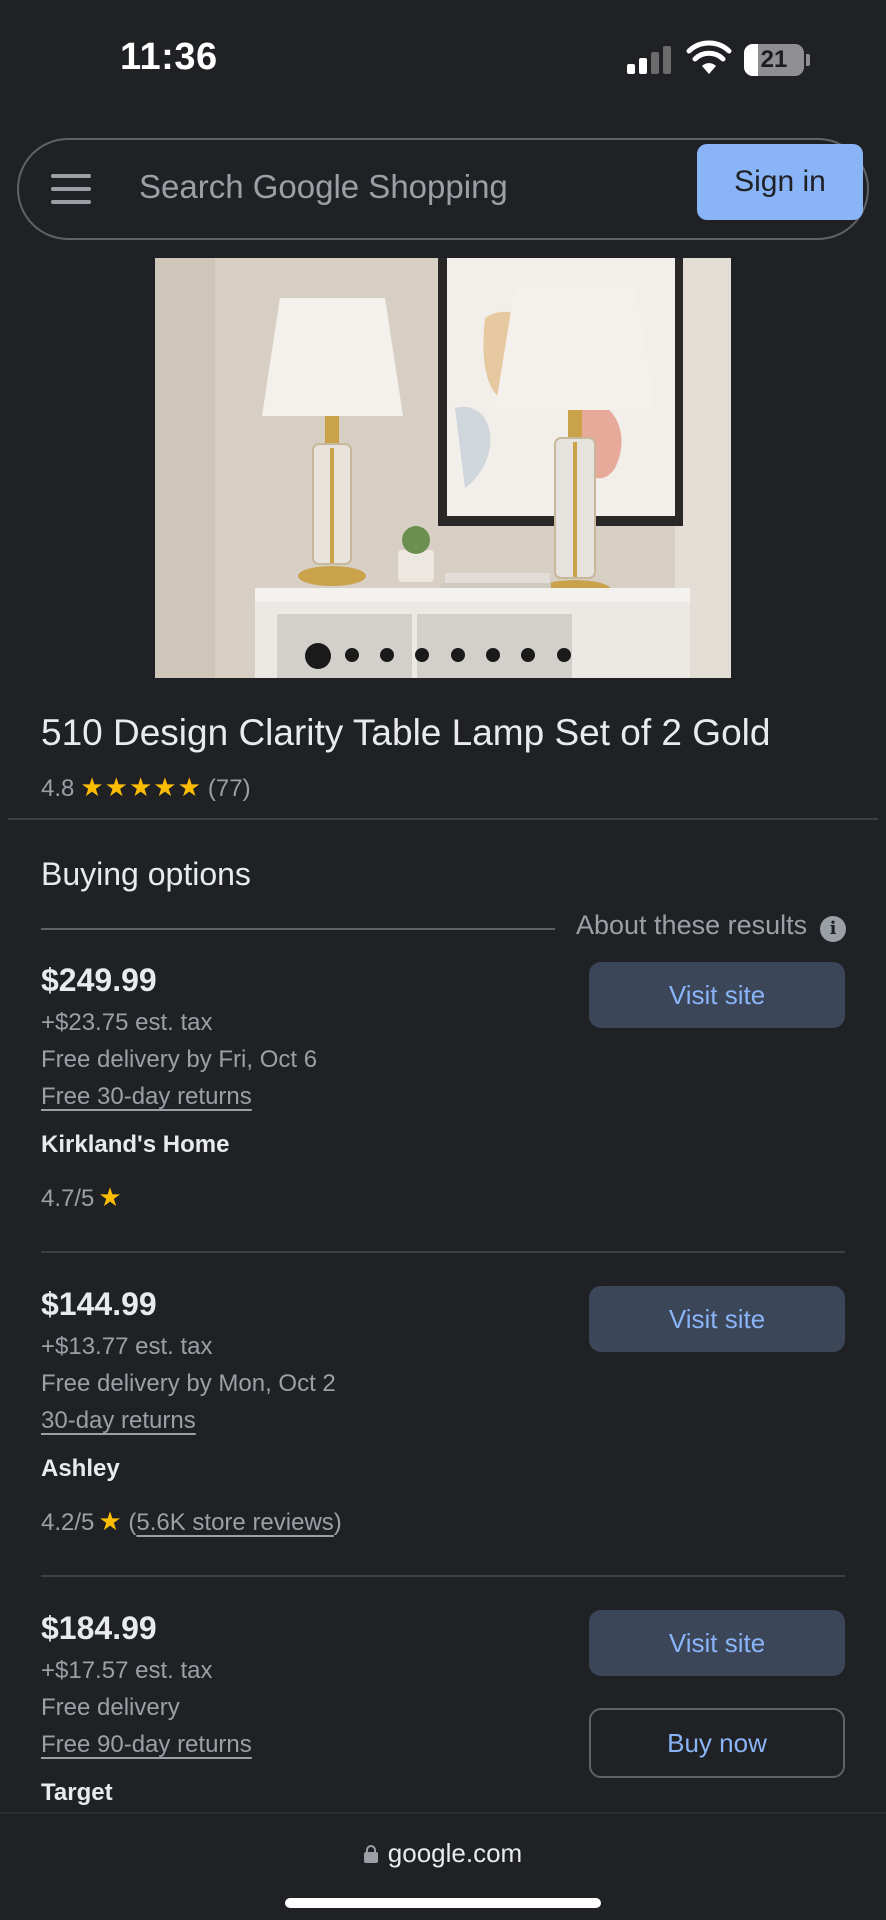  What do you see at coordinates (68, 1198) in the screenshot?
I see `seller-rating-value: 4.7/5` at bounding box center [68, 1198].